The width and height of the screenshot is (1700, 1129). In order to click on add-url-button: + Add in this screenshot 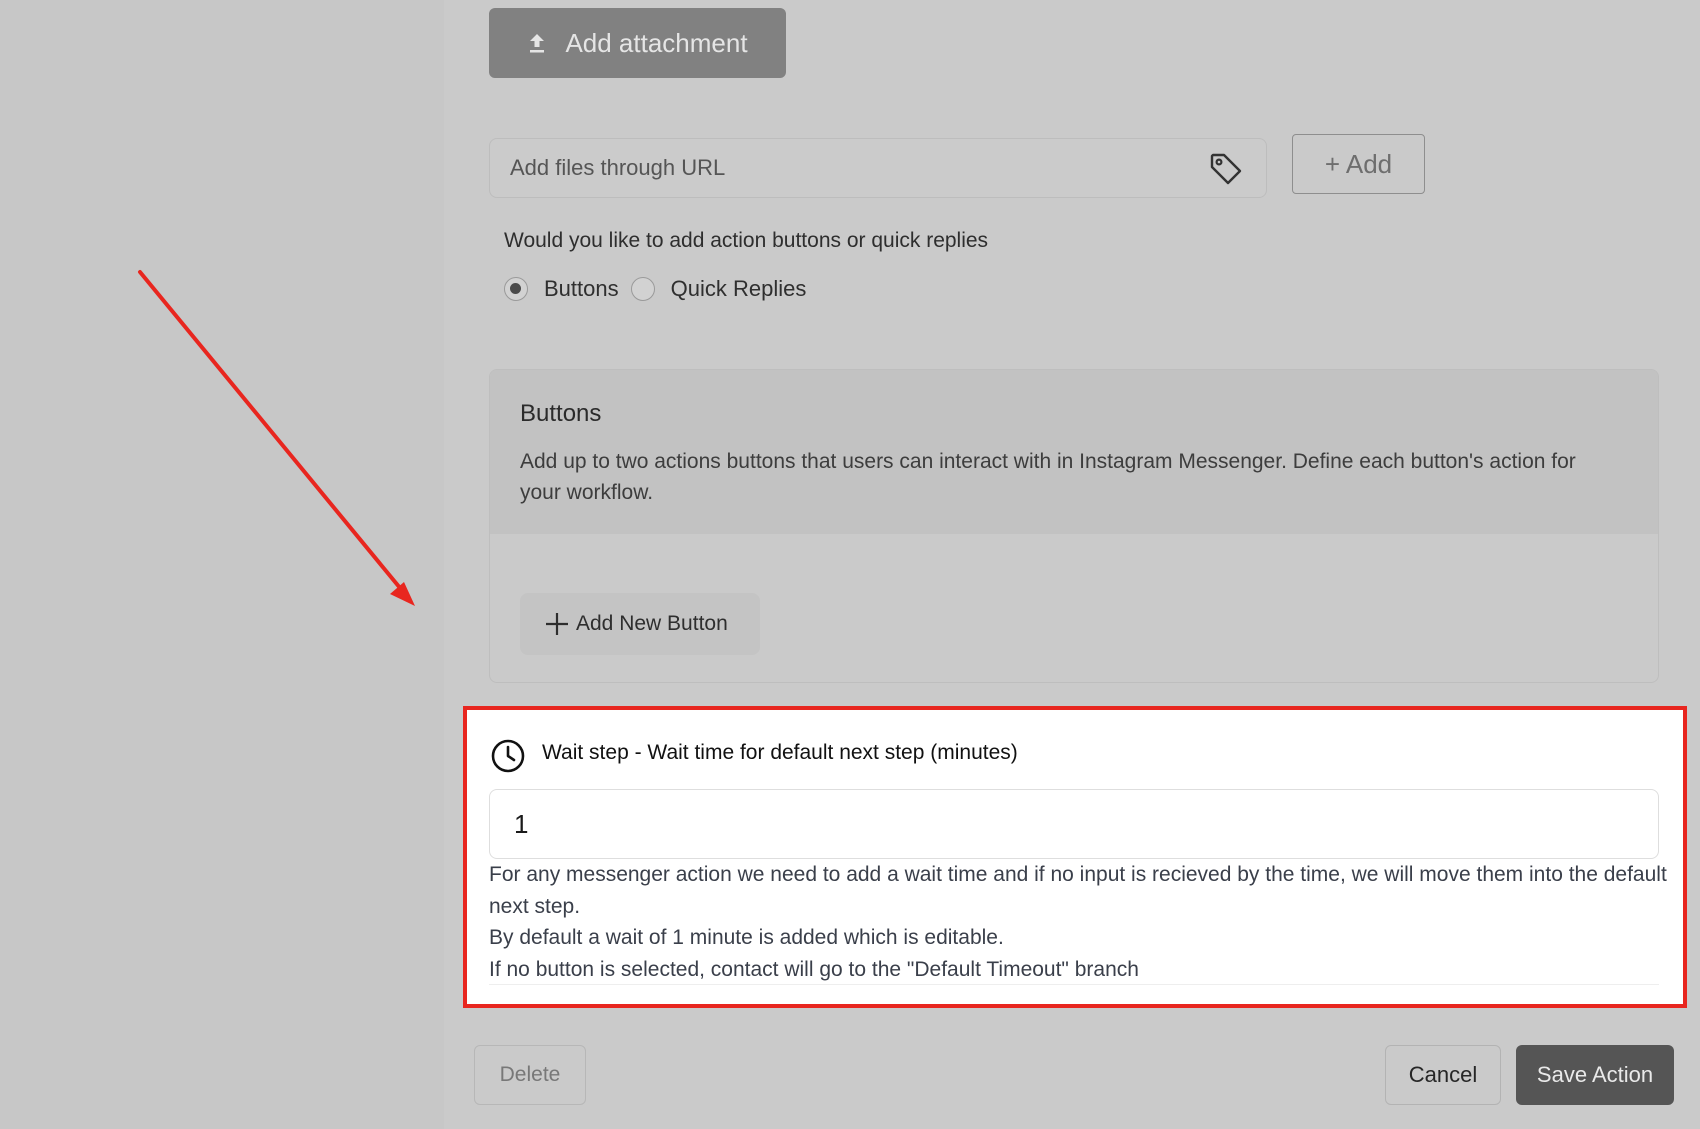, I will do `click(1358, 164)`.